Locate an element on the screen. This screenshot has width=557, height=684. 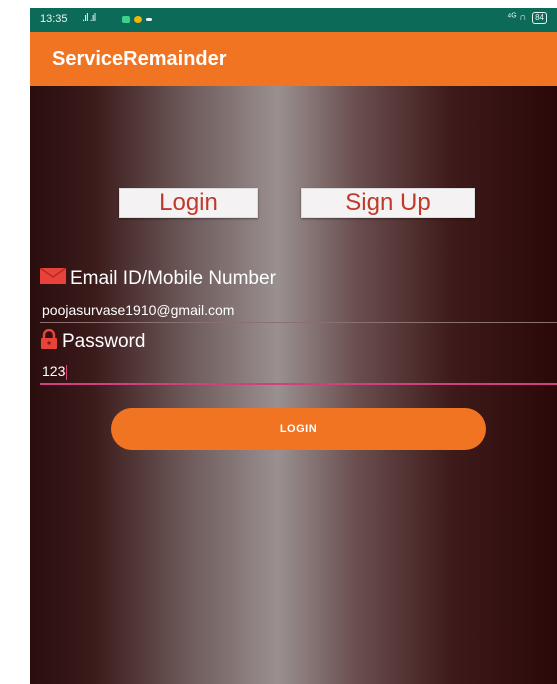
battery-icon: 84 is located at coordinates (539, 18).